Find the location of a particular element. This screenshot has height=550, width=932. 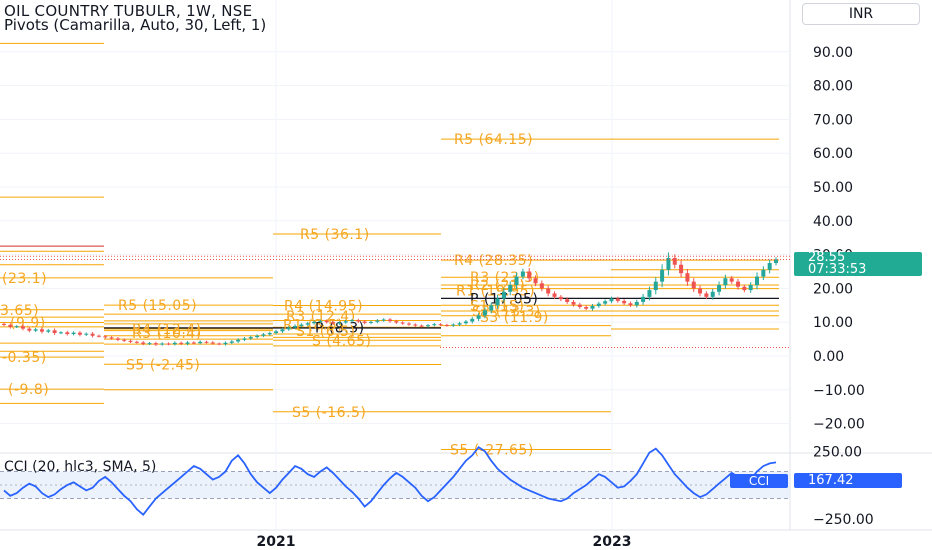

pivot-label: S5 (-2.45) is located at coordinates (163, 365).